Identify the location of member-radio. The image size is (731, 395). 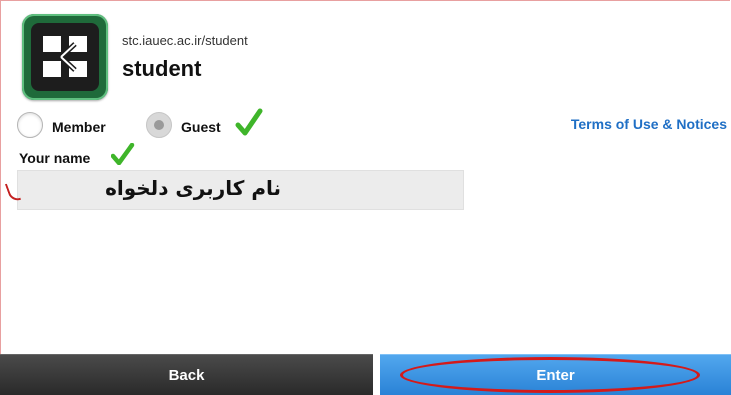
(30, 125).